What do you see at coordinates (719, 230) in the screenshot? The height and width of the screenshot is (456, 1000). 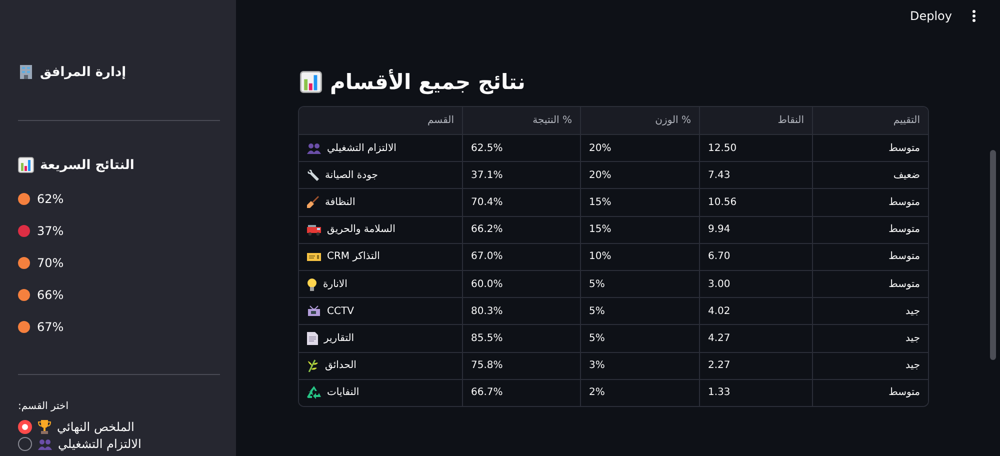 I see `table-cell: 9.94` at bounding box center [719, 230].